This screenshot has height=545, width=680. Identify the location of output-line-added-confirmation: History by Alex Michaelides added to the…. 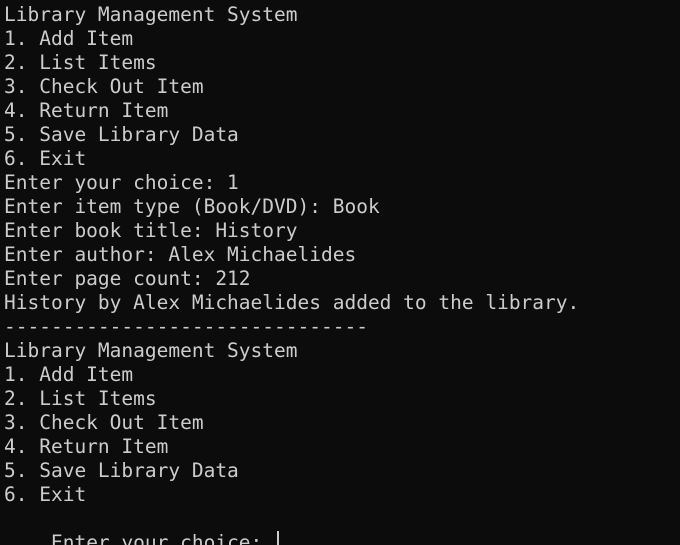
(292, 302).